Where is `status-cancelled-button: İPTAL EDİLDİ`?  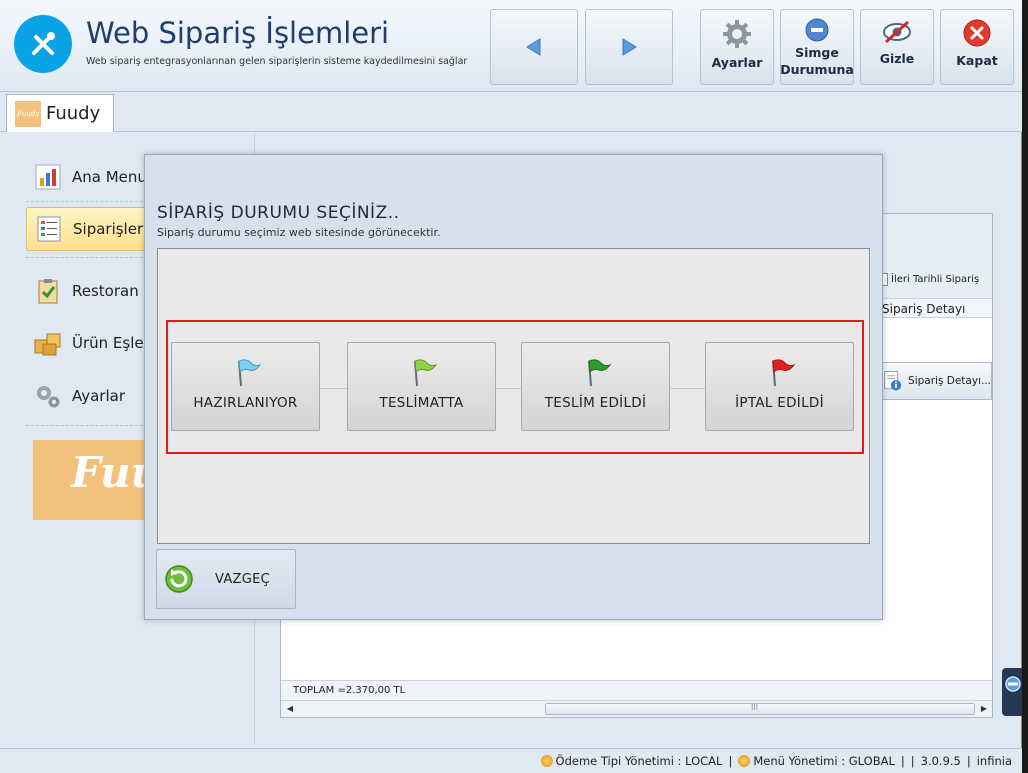 status-cancelled-button: İPTAL EDİLDİ is located at coordinates (779, 386).